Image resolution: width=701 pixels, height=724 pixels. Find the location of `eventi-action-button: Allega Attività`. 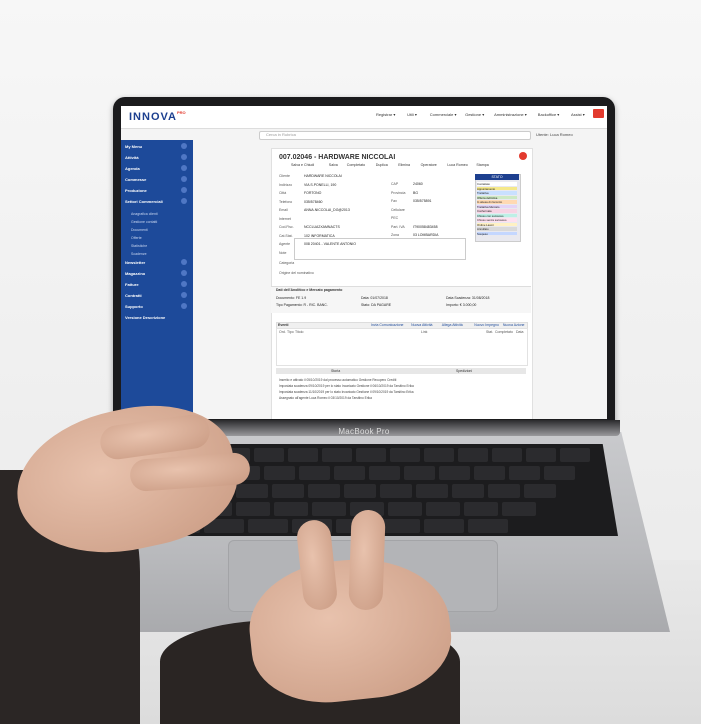

eventi-action-button: Allega Attività is located at coordinates (452, 325).